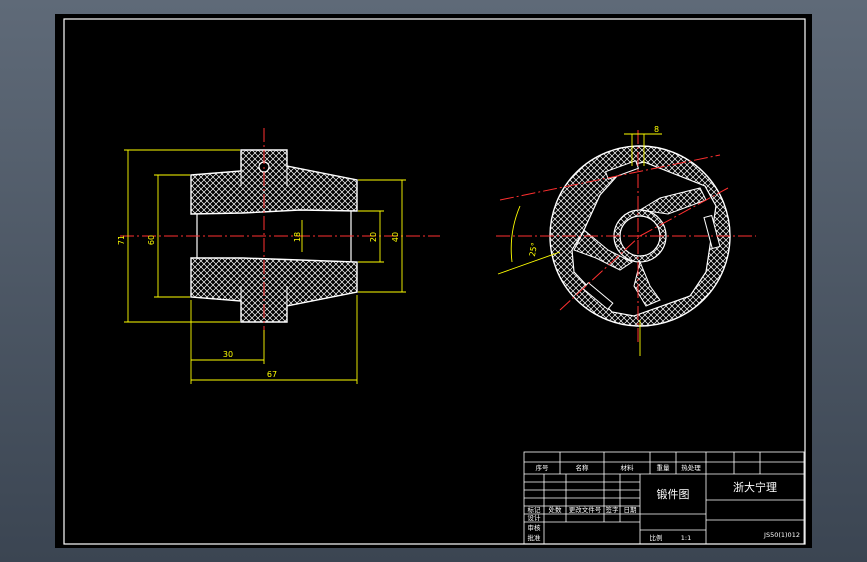 This screenshot has width=867, height=562. I want to click on header-index: 序号, so click(543, 467).